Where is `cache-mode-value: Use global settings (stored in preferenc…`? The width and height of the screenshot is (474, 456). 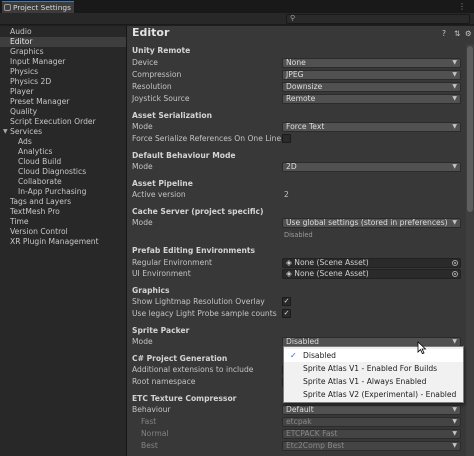 cache-mode-value: Use global settings (stored in preferenc… is located at coordinates (367, 222).